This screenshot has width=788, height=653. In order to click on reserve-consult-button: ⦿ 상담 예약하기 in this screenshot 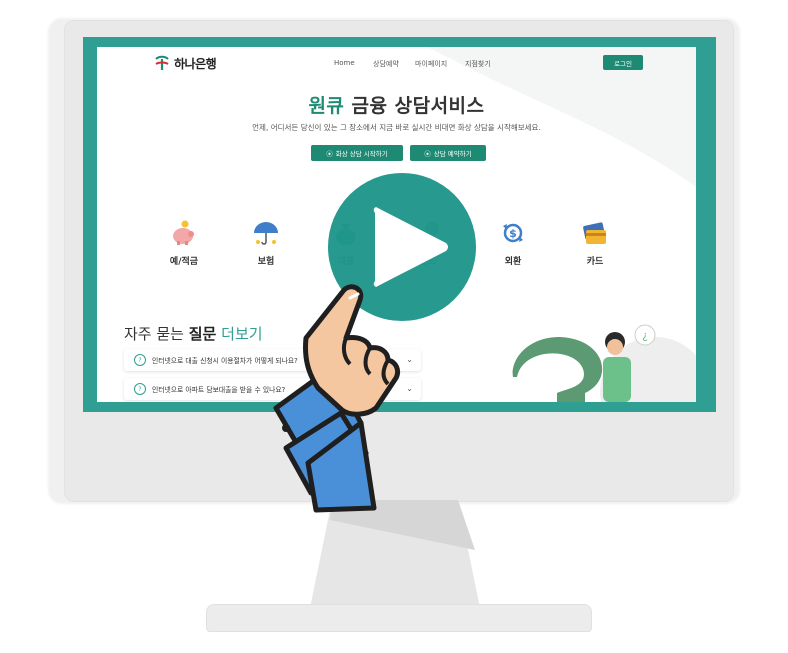, I will do `click(448, 153)`.